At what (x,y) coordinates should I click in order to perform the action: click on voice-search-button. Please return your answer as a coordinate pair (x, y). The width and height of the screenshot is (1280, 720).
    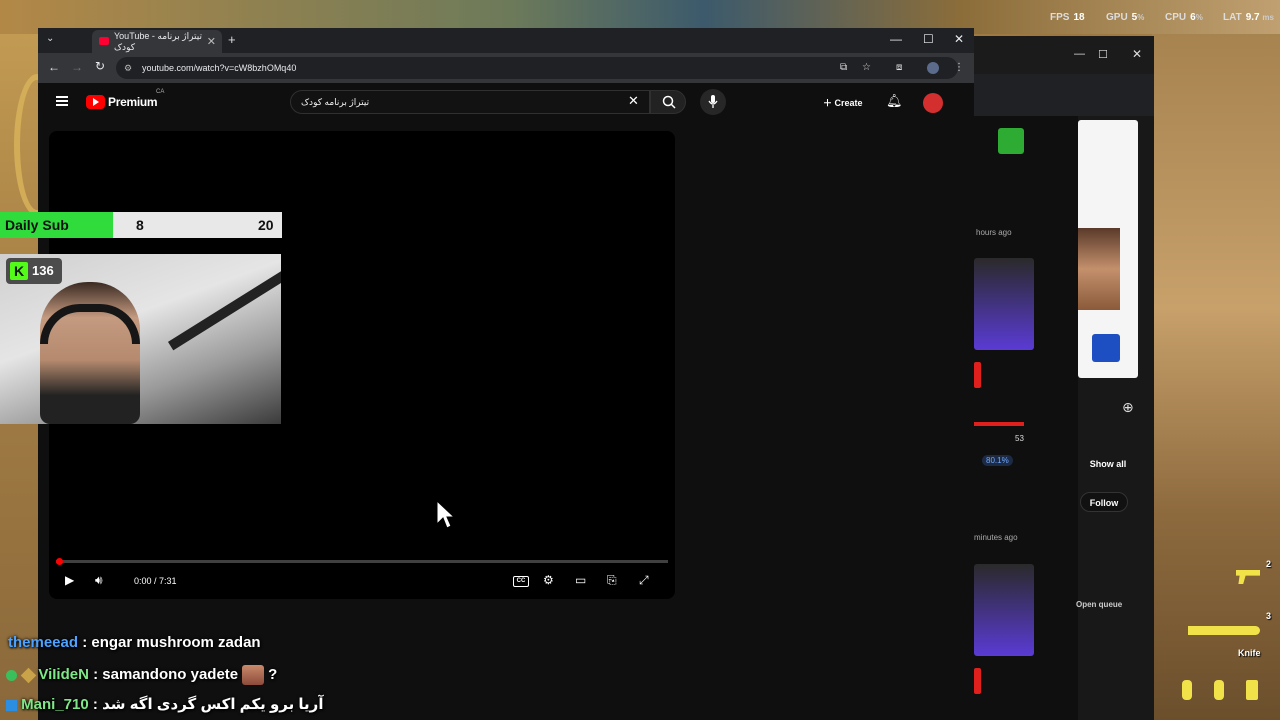
    Looking at the image, I should click on (713, 102).